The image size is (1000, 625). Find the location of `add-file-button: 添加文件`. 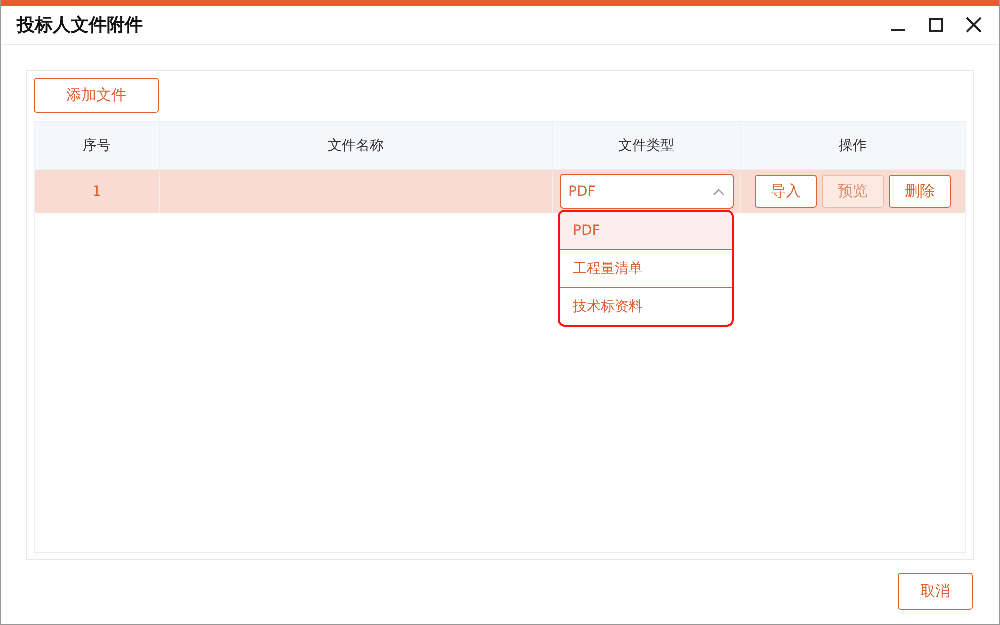

add-file-button: 添加文件 is located at coordinates (96, 95).